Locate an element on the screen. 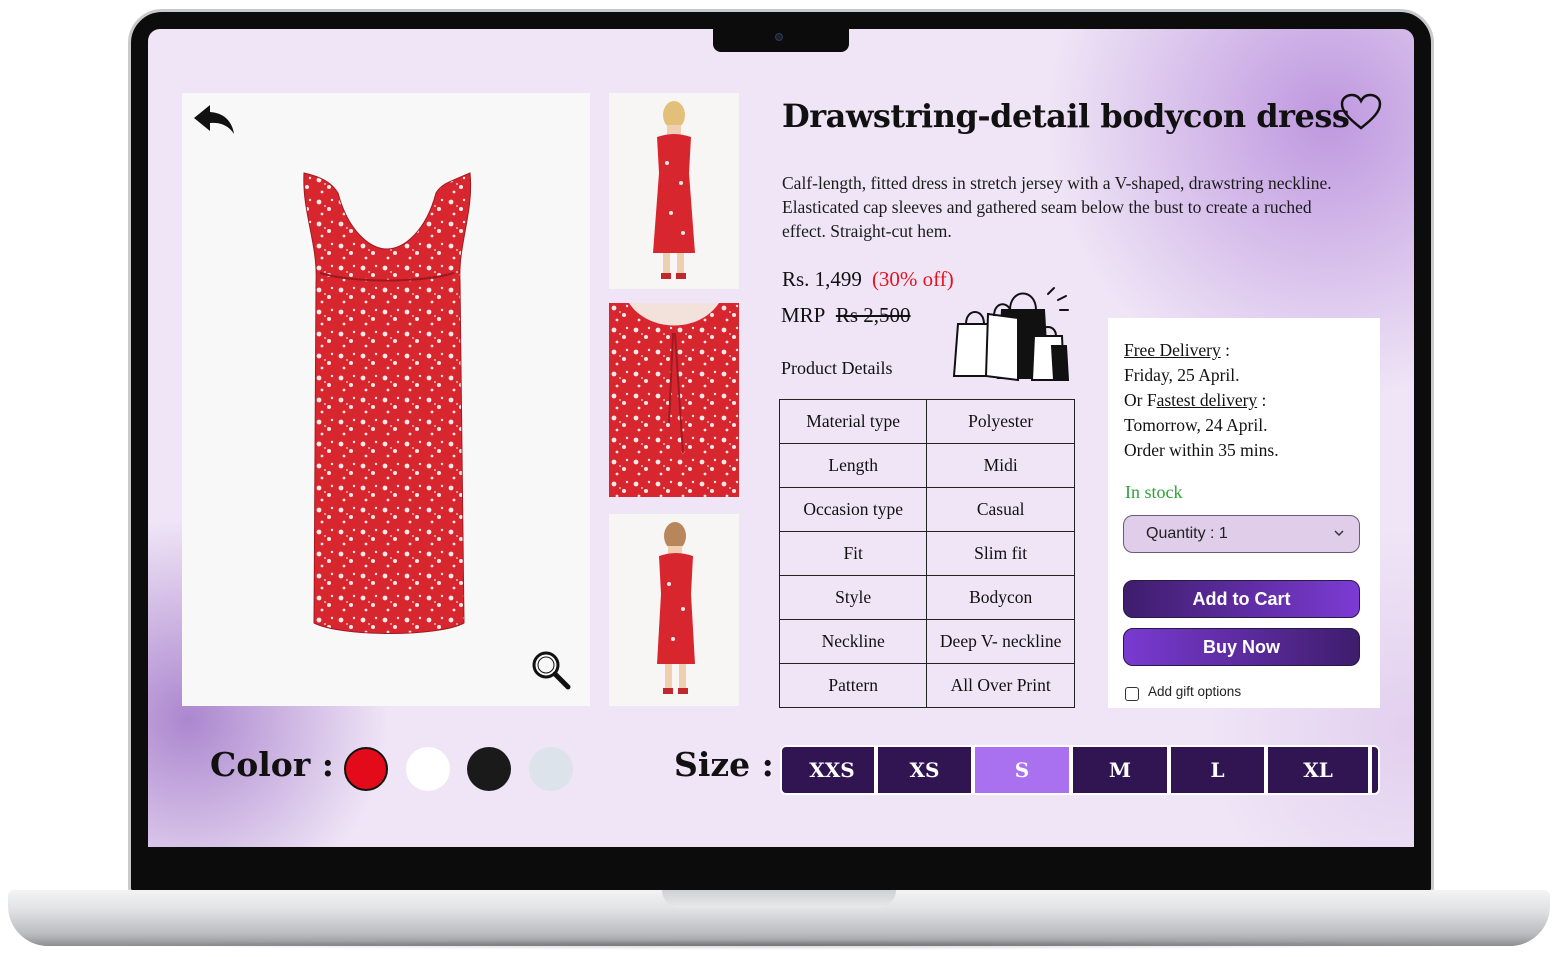 The height and width of the screenshot is (957, 1558). thumbnail-front is located at coordinates (674, 191).